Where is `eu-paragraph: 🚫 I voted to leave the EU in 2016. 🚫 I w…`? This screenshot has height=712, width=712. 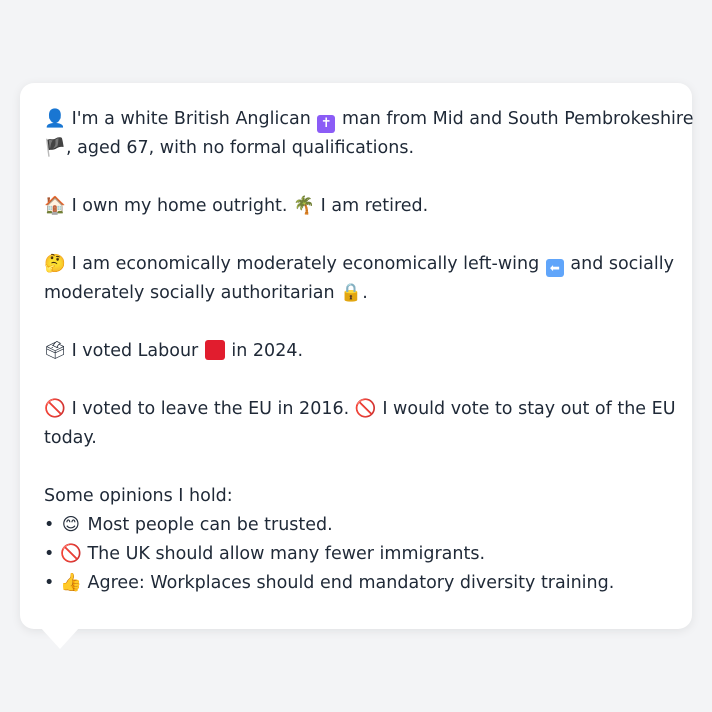 eu-paragraph: 🚫 I voted to leave the EU in 2016. 🚫 I w… is located at coordinates (360, 424).